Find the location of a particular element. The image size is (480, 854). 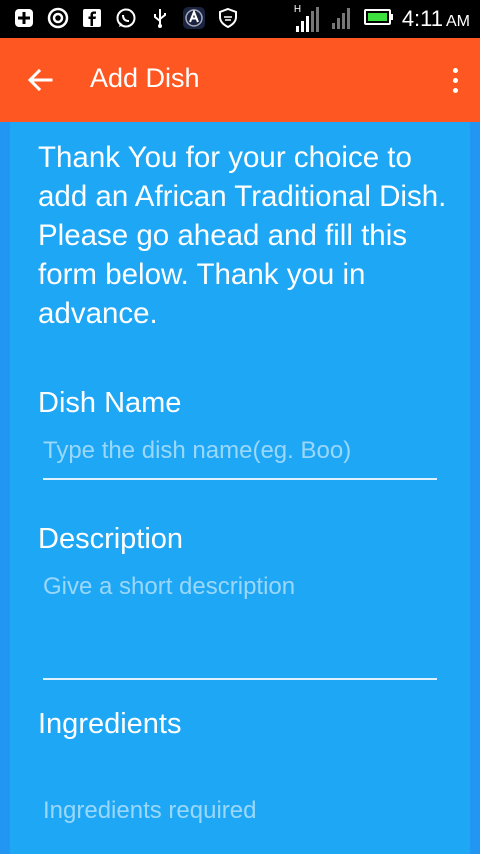

arrow-back-icon is located at coordinates (40, 80).